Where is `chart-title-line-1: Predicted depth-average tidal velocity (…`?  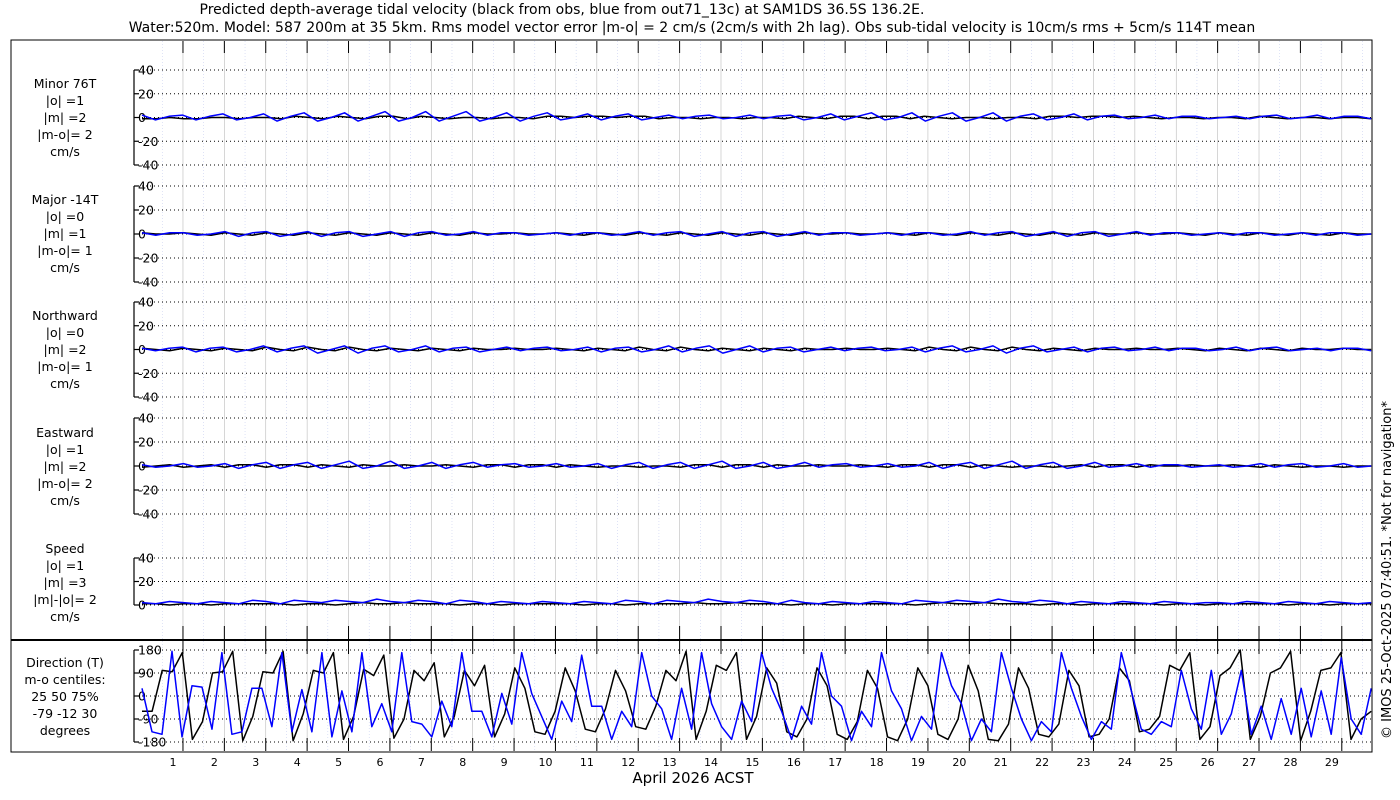 chart-title-line-1: Predicted depth-average tidal velocity (… is located at coordinates (562, 10).